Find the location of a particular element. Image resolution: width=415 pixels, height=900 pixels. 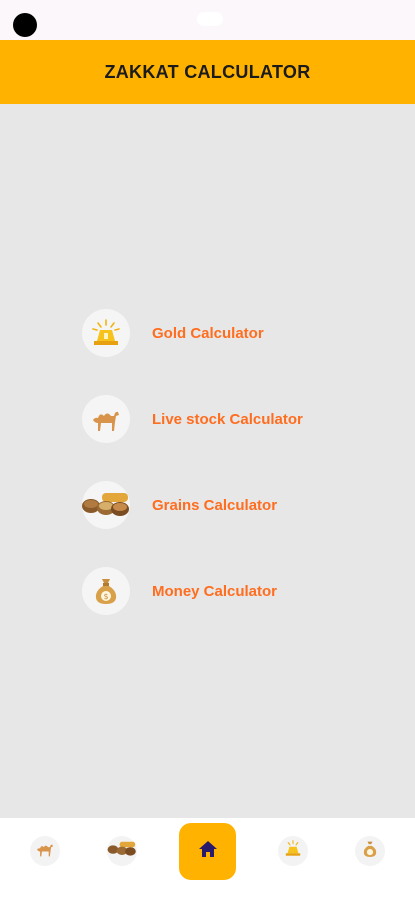

app-header: ZAKKAT CALCULATOR is located at coordinates (207, 72).